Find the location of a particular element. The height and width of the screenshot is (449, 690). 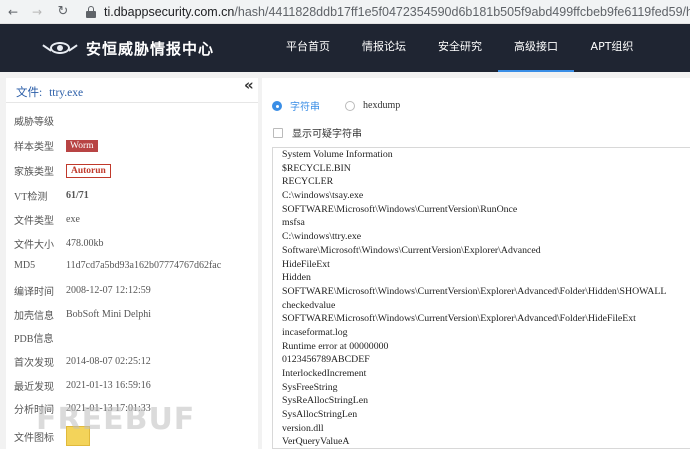

radio-strings is located at coordinates (277, 105).